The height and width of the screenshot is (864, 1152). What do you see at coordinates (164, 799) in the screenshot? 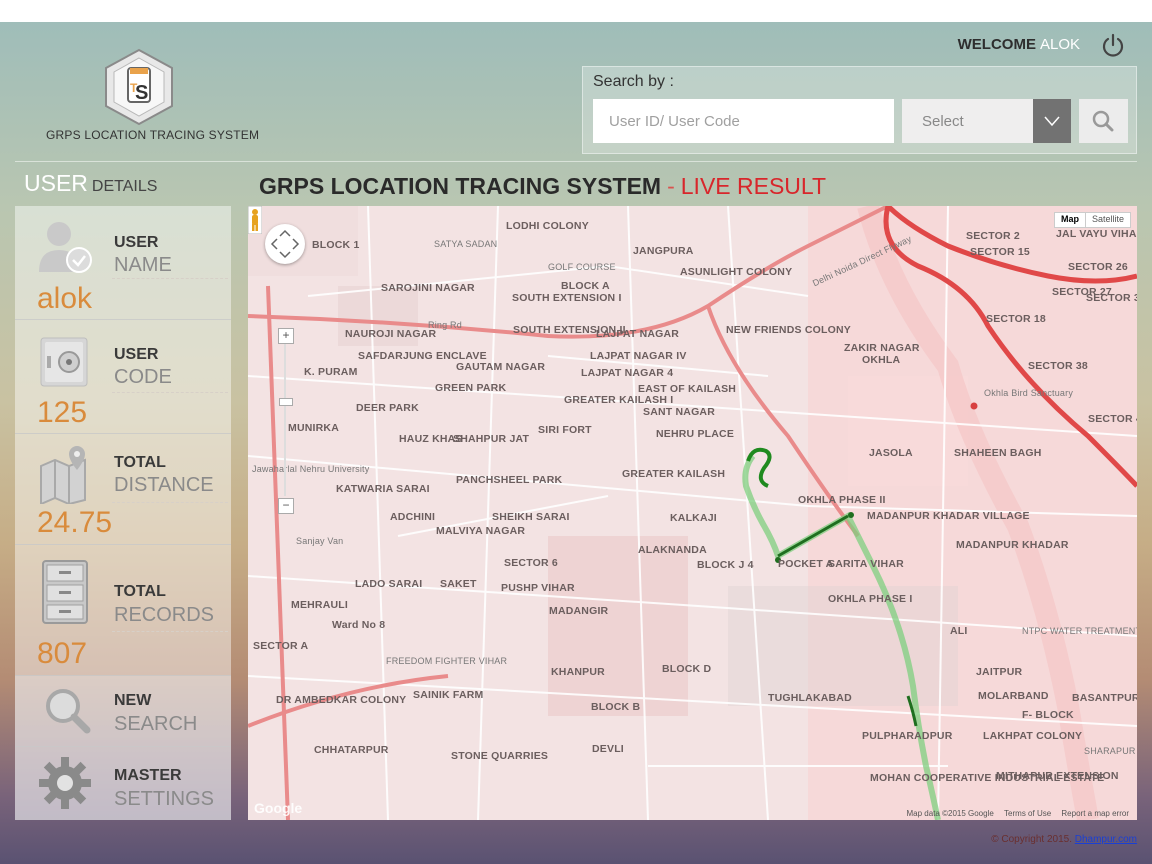
I see `card-label-bottom: SETTINGS` at bounding box center [164, 799].